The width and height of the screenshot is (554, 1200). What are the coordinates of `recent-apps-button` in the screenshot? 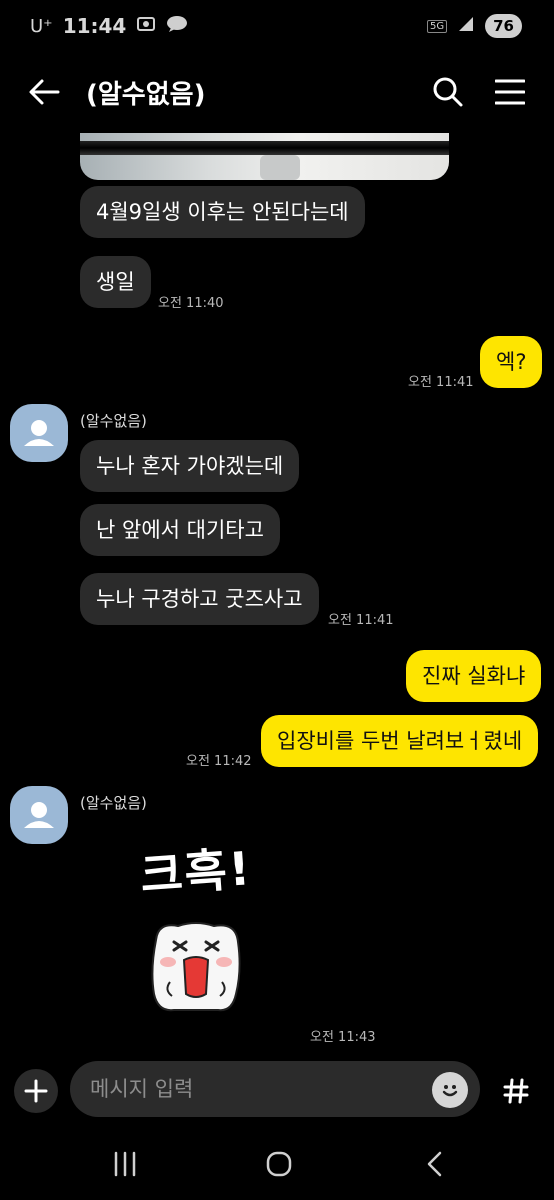 It's located at (125, 1164).